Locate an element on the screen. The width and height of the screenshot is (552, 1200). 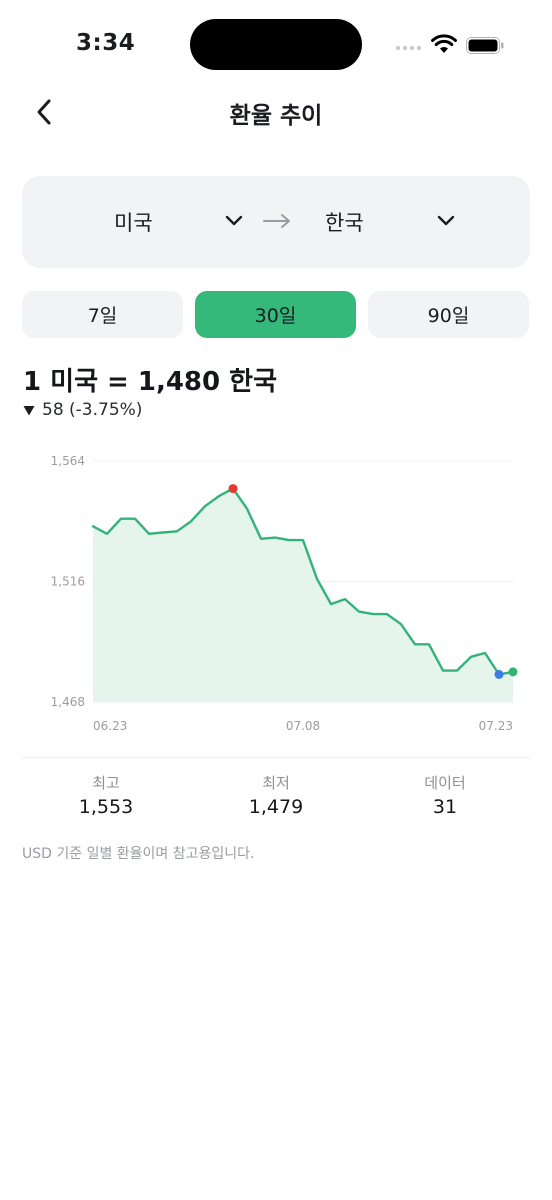
wifi-icon is located at coordinates (444, 43).